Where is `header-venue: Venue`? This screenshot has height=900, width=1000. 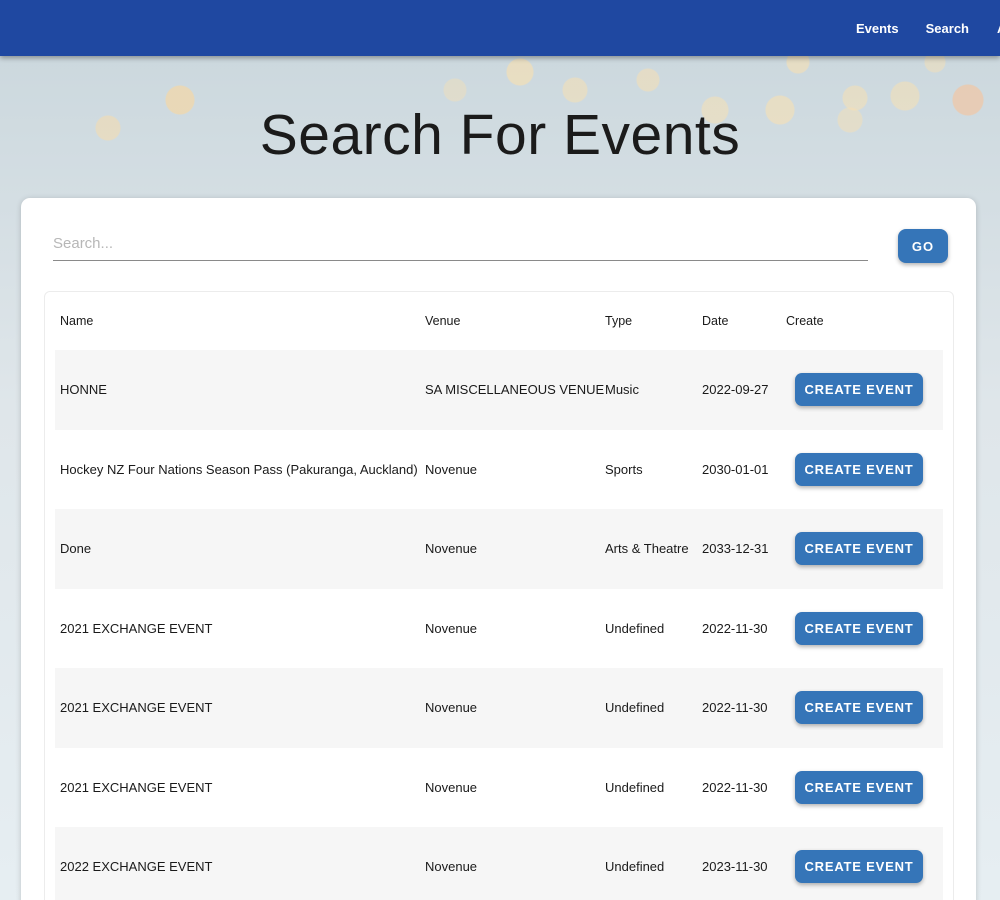
header-venue: Venue is located at coordinates (443, 321).